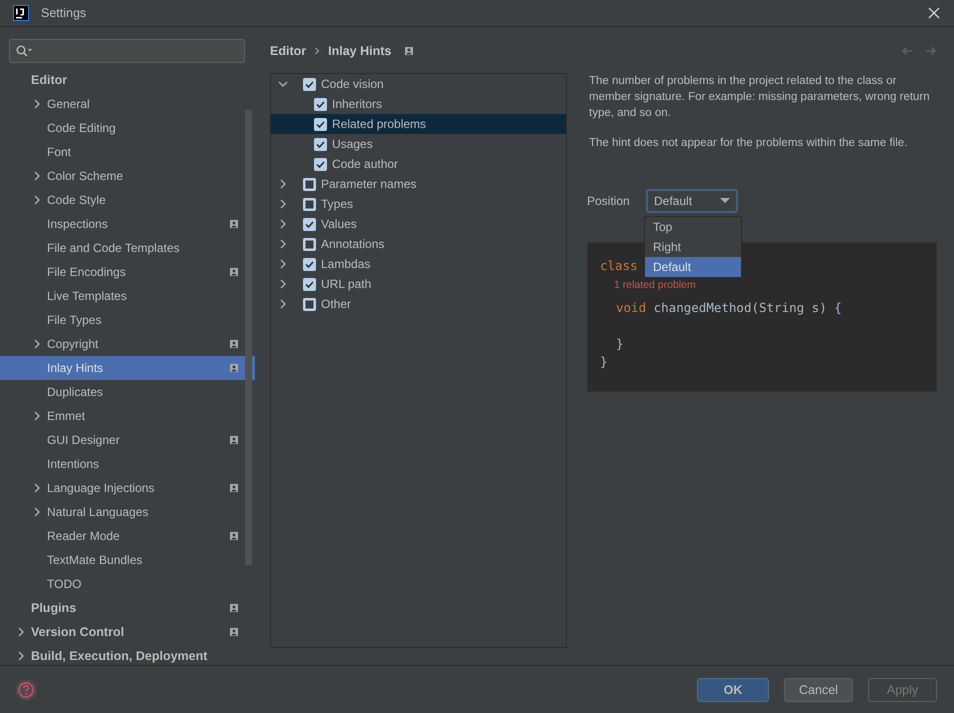  I want to click on tree-item: Code author, so click(418, 164).